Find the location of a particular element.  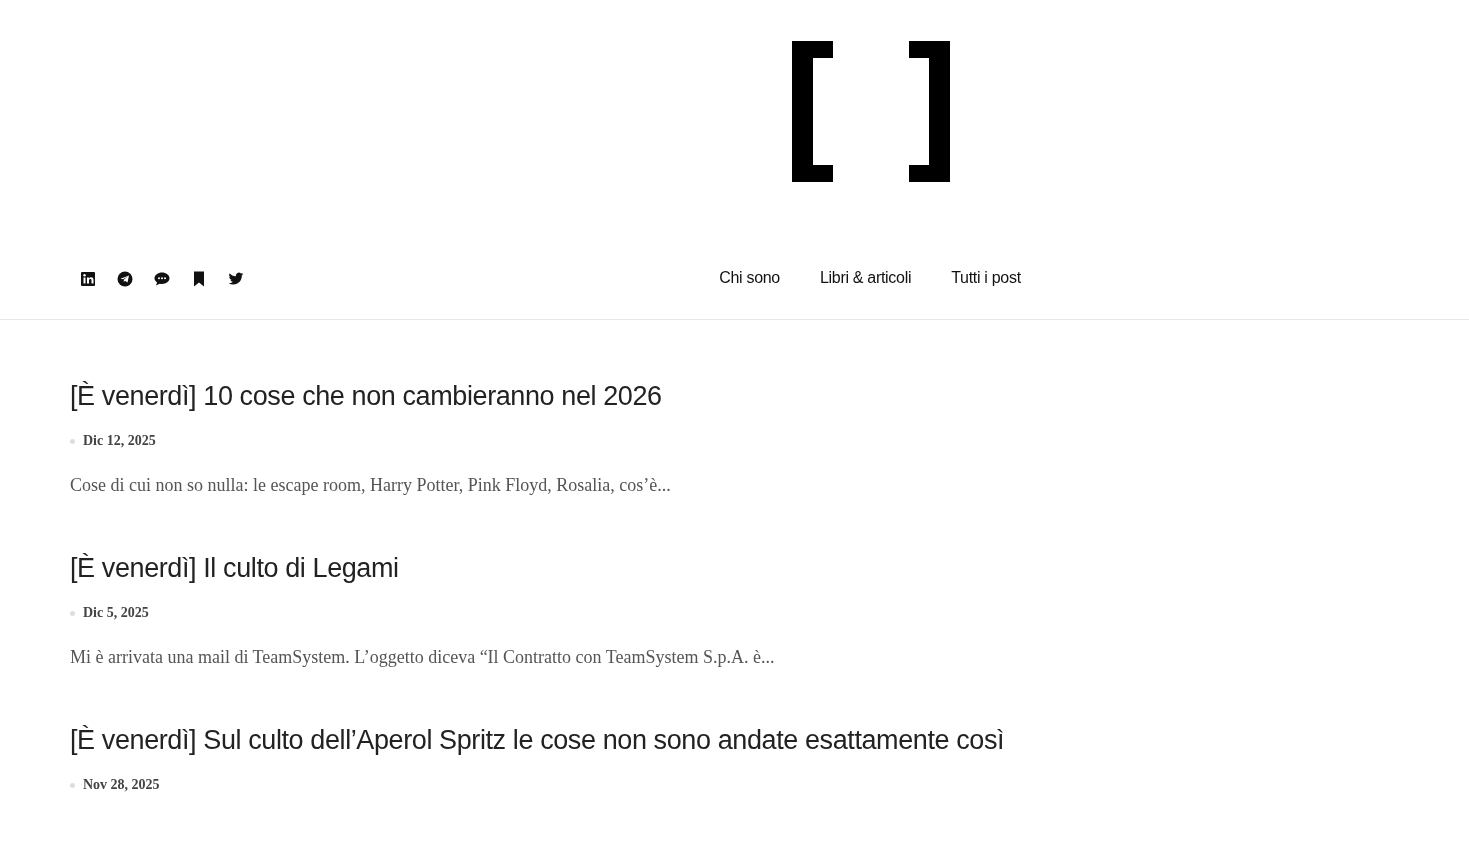

chat-bubble-icon is located at coordinates (162, 279).